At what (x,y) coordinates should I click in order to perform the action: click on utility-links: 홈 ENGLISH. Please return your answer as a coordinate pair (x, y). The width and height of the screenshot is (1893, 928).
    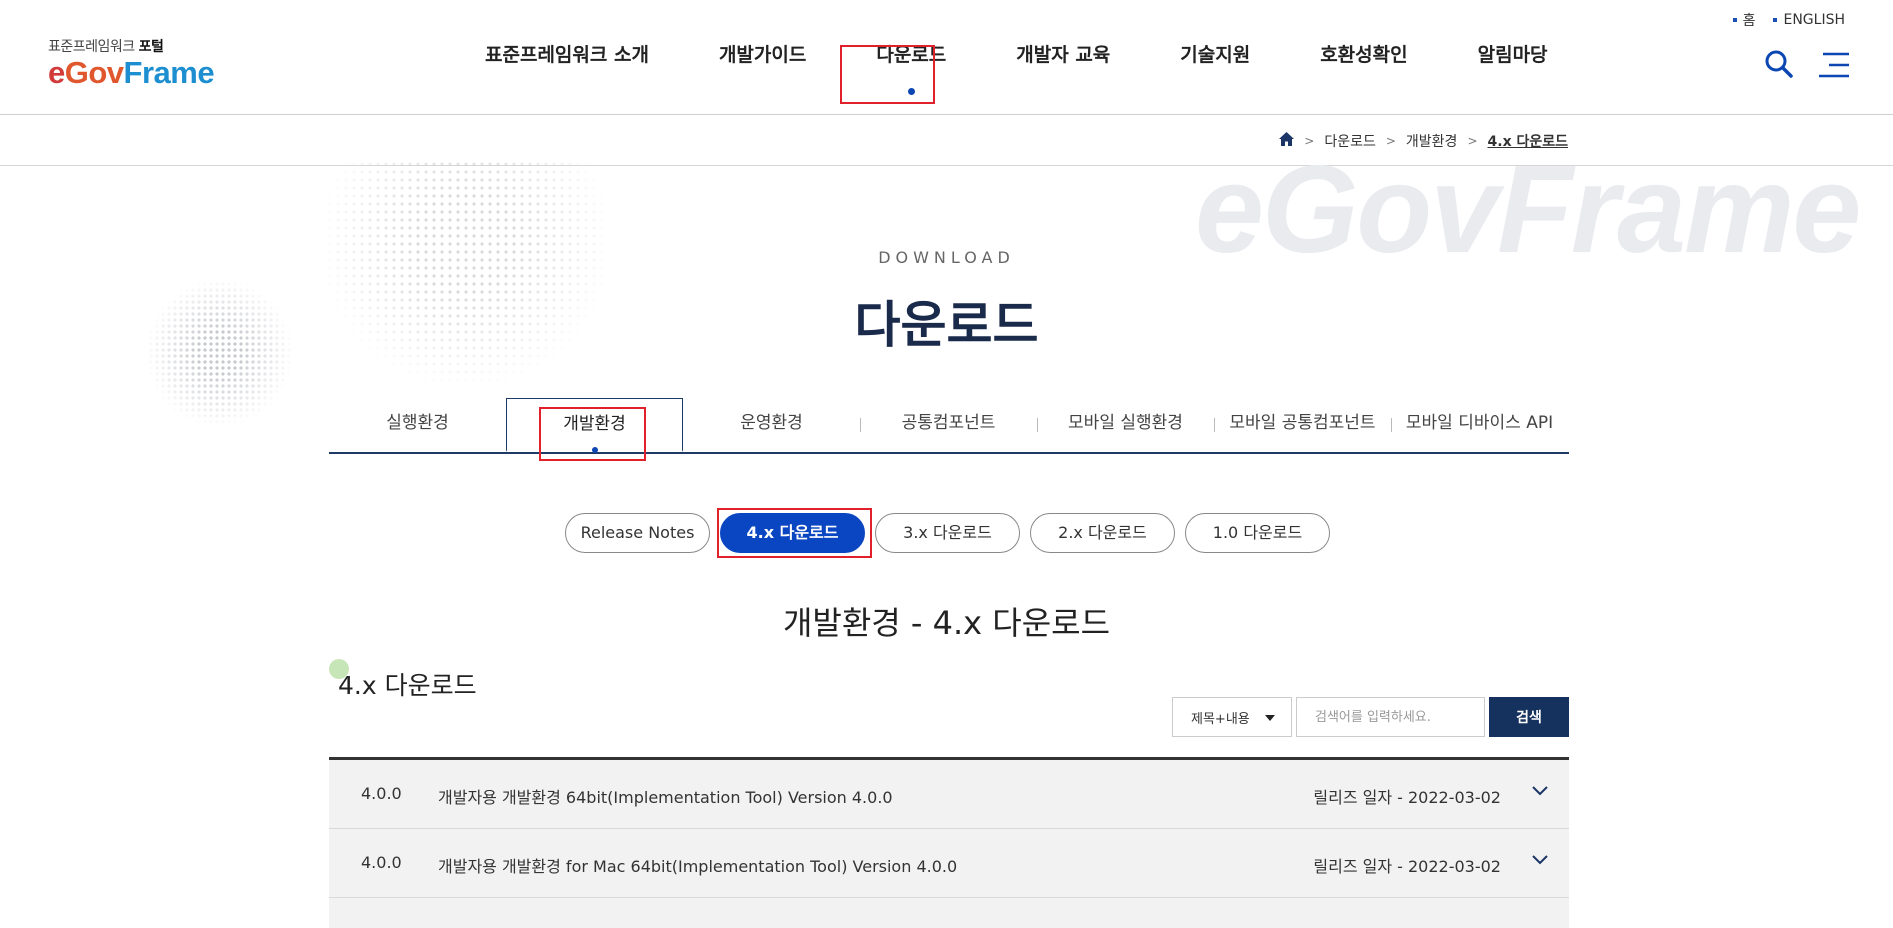
    Looking at the image, I should click on (1788, 20).